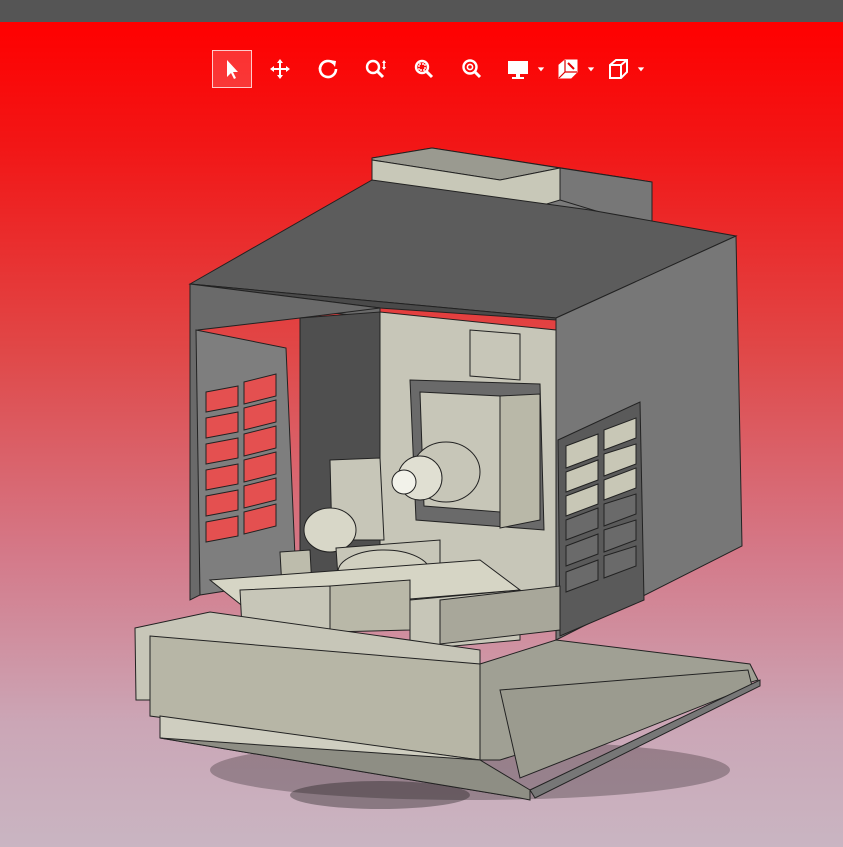 The height and width of the screenshot is (847, 843). I want to click on zoom-in-out-icon, so click(375, 69).